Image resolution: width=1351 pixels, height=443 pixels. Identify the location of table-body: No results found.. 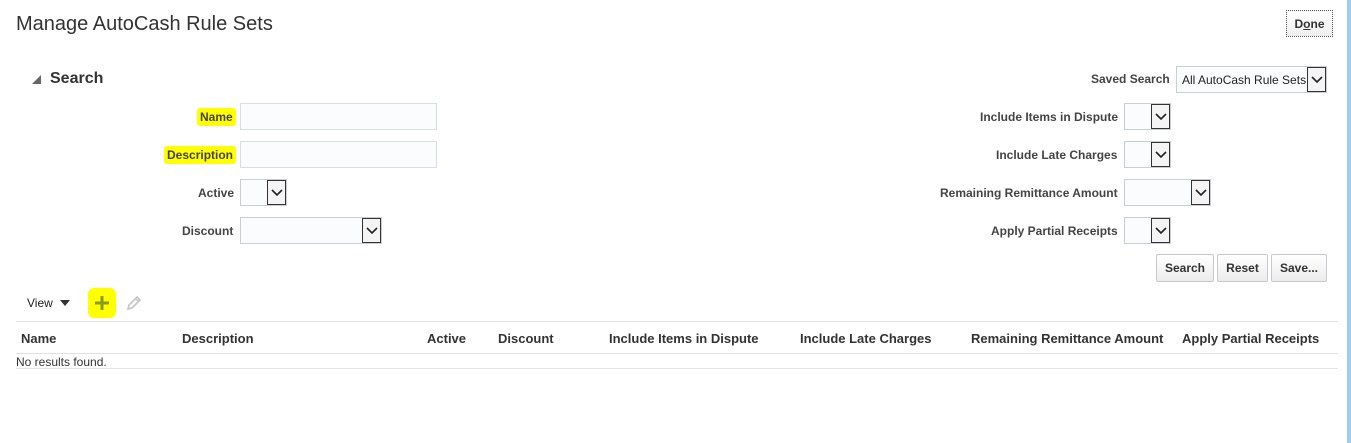
(677, 361).